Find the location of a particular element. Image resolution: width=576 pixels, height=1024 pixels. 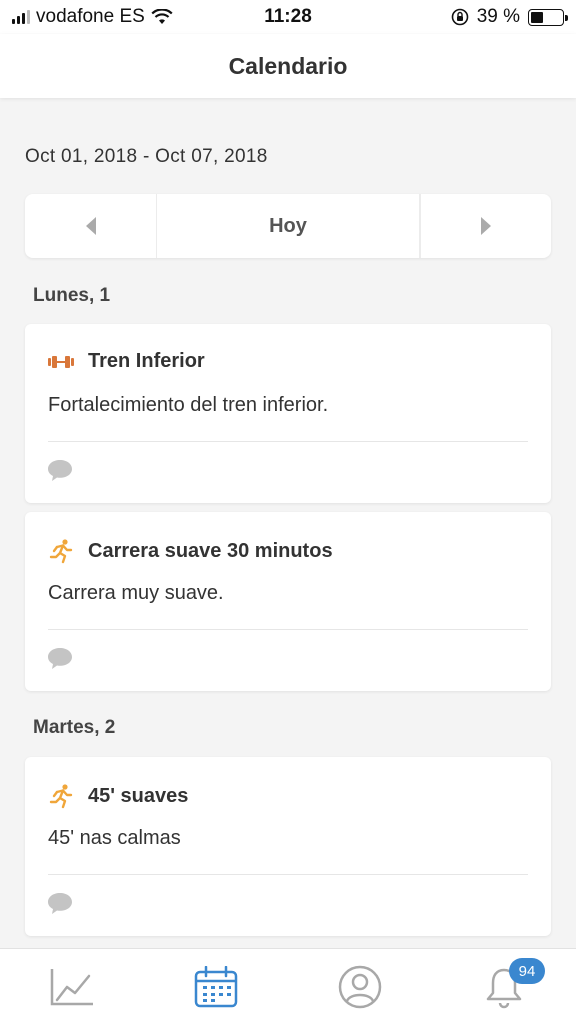

calendar-icon is located at coordinates (216, 986).